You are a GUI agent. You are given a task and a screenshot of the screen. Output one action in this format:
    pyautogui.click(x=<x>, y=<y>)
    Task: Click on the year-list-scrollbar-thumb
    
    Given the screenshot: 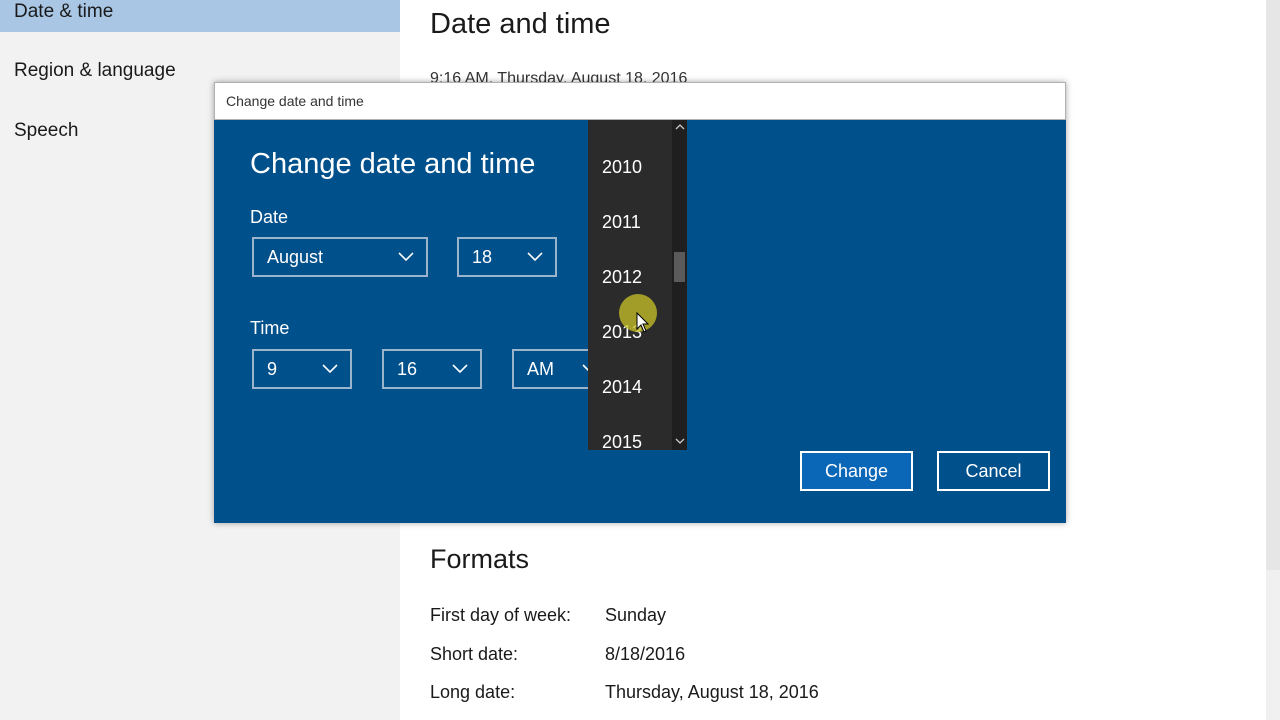 What is the action you would take?
    pyautogui.click(x=679, y=267)
    